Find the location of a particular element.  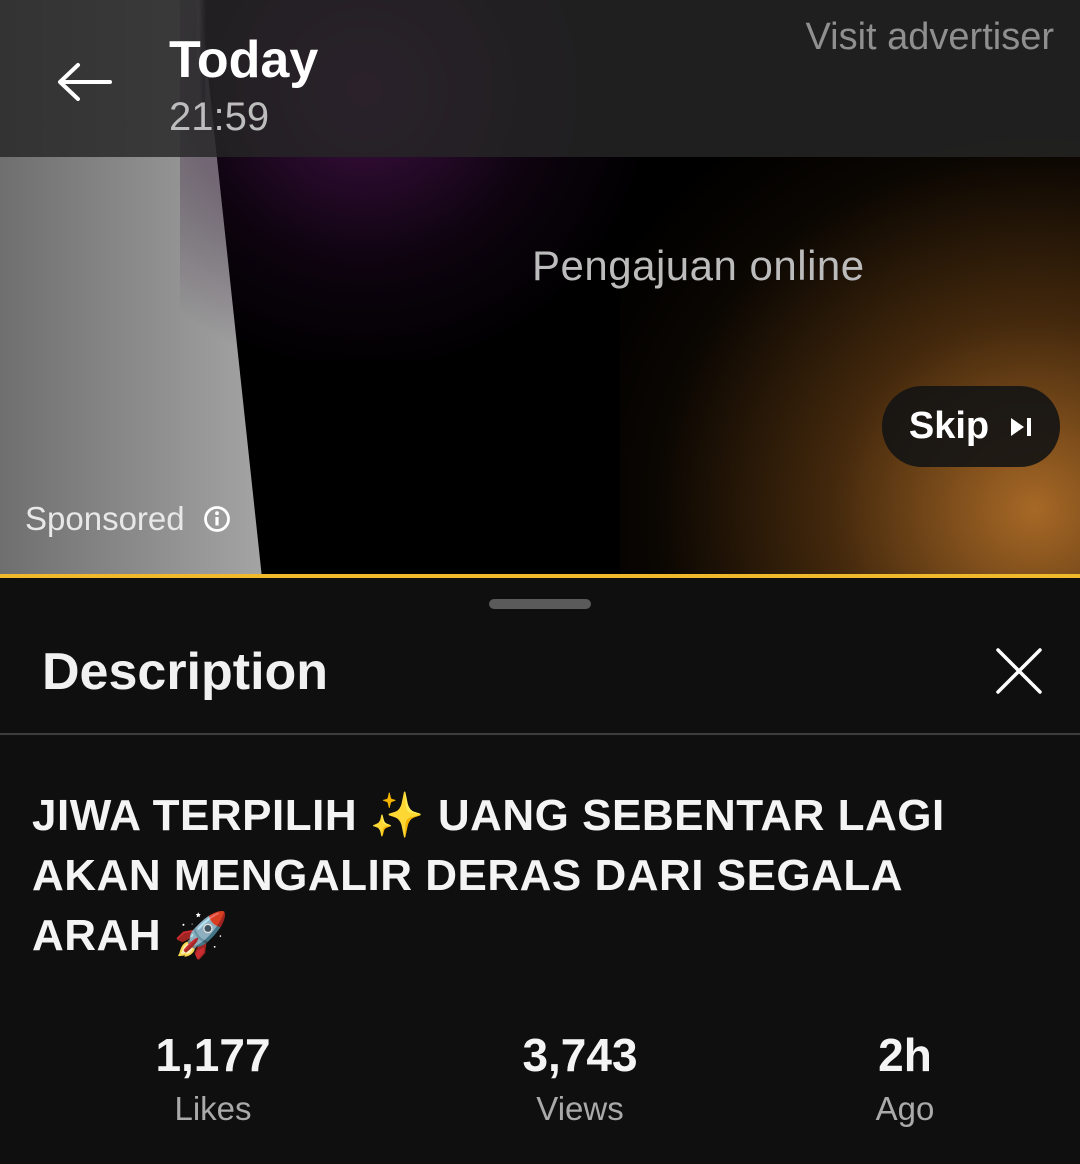

sponsored-badge: Sponsored is located at coordinates (128, 519).